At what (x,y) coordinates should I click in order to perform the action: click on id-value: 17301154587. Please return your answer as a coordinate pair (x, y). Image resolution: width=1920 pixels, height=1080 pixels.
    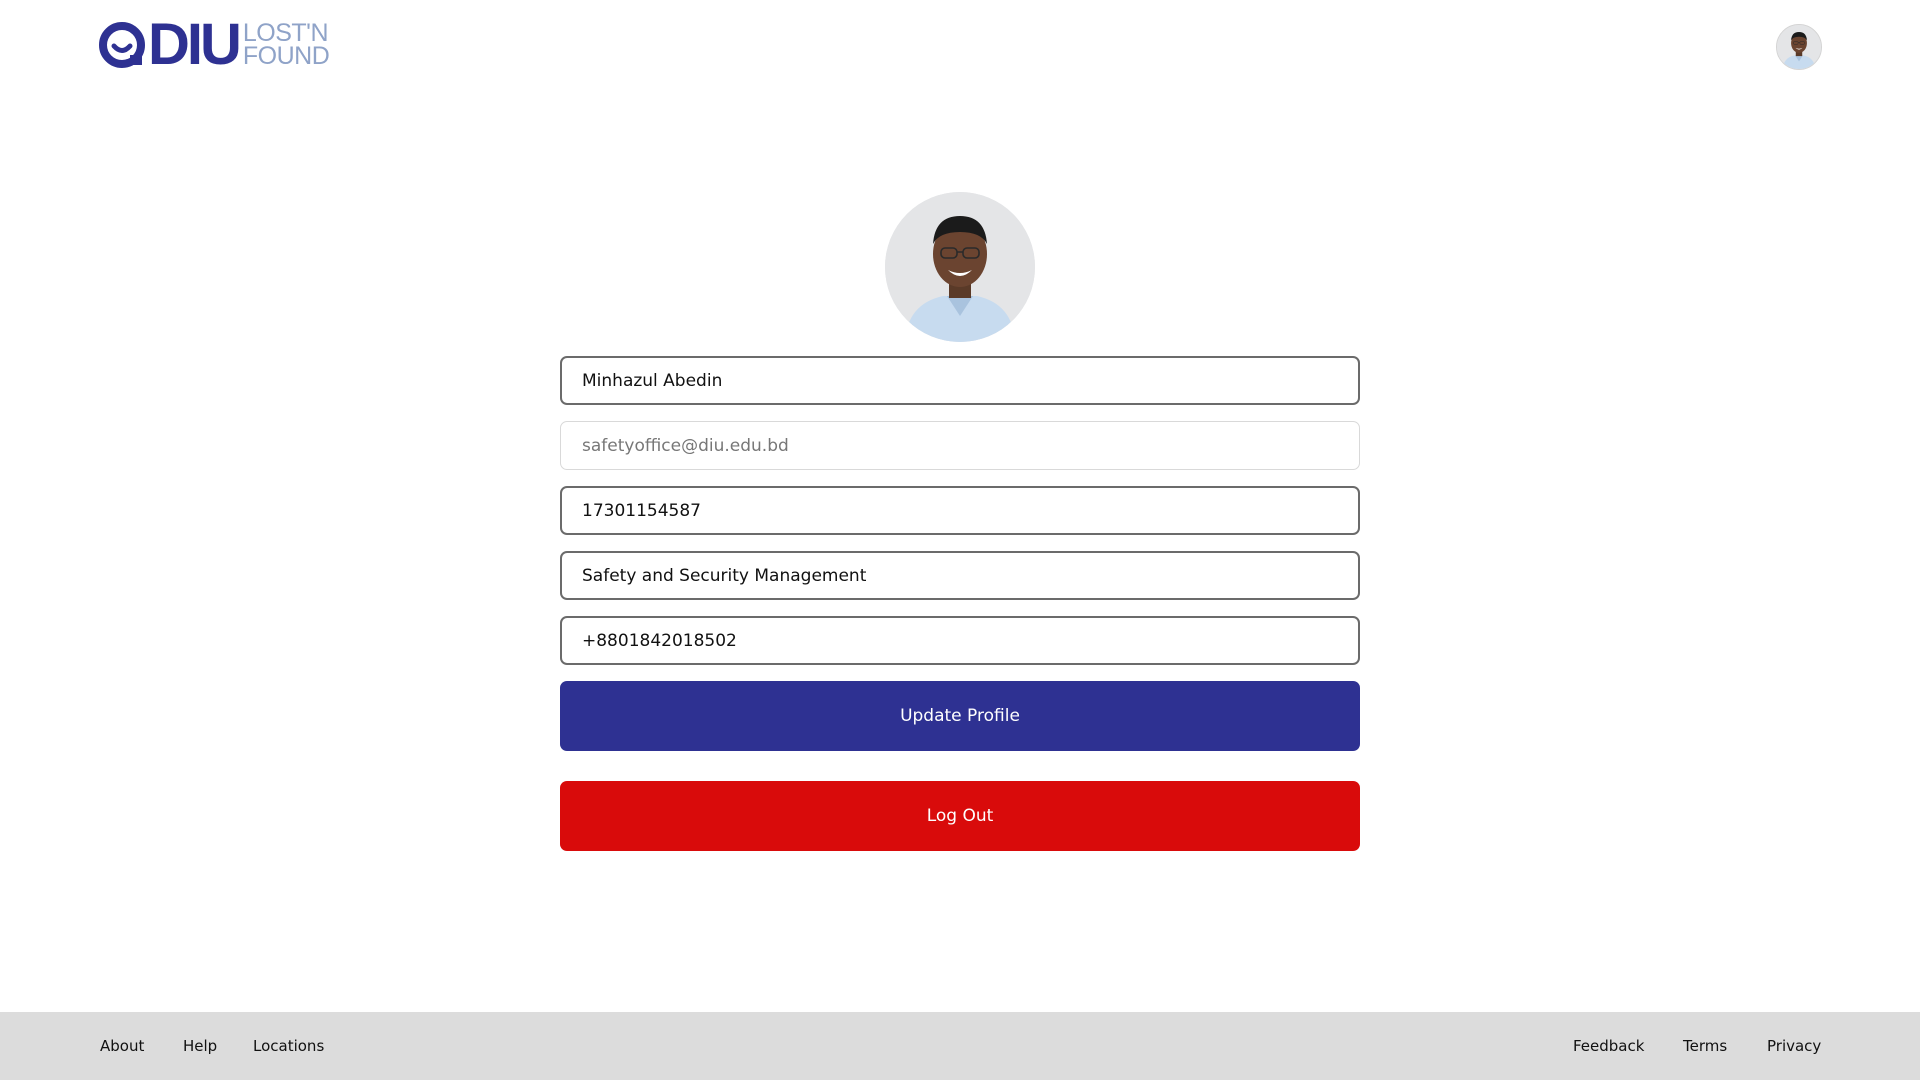
    Looking at the image, I should click on (641, 510).